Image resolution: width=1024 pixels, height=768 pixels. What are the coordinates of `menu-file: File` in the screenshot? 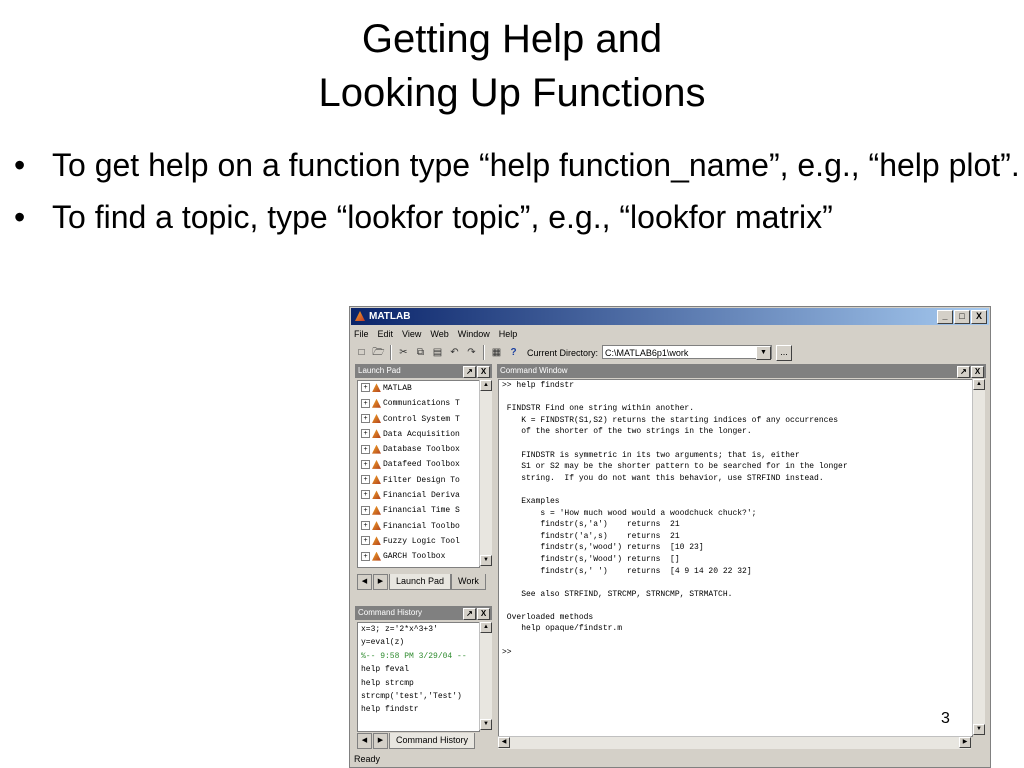 It's located at (361, 334).